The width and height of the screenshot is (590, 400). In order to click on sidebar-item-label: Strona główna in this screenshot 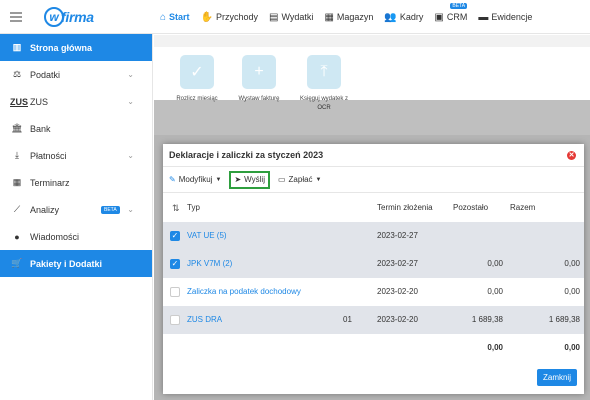, I will do `click(61, 47)`.